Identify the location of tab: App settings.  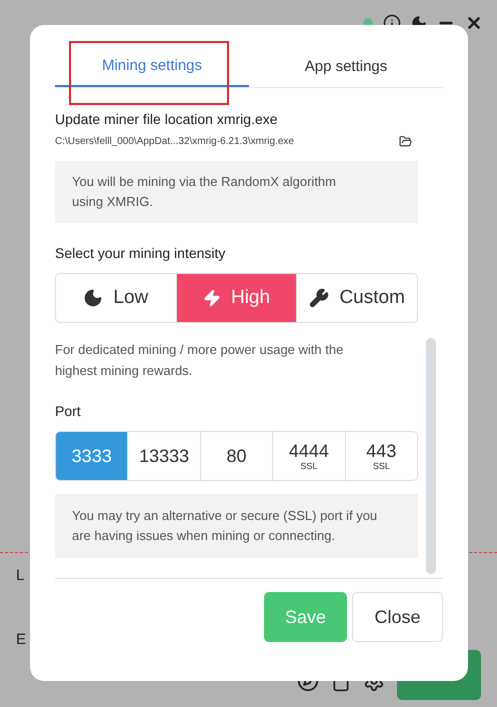
(346, 67).